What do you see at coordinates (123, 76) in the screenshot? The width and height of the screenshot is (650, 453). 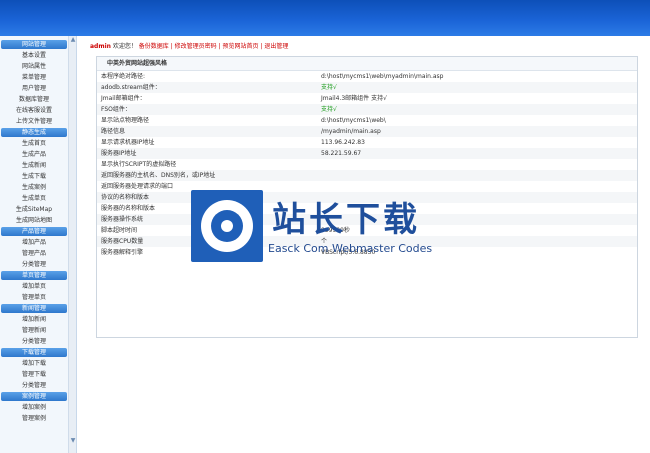 I see `info-label: 本程序绝对路径:` at bounding box center [123, 76].